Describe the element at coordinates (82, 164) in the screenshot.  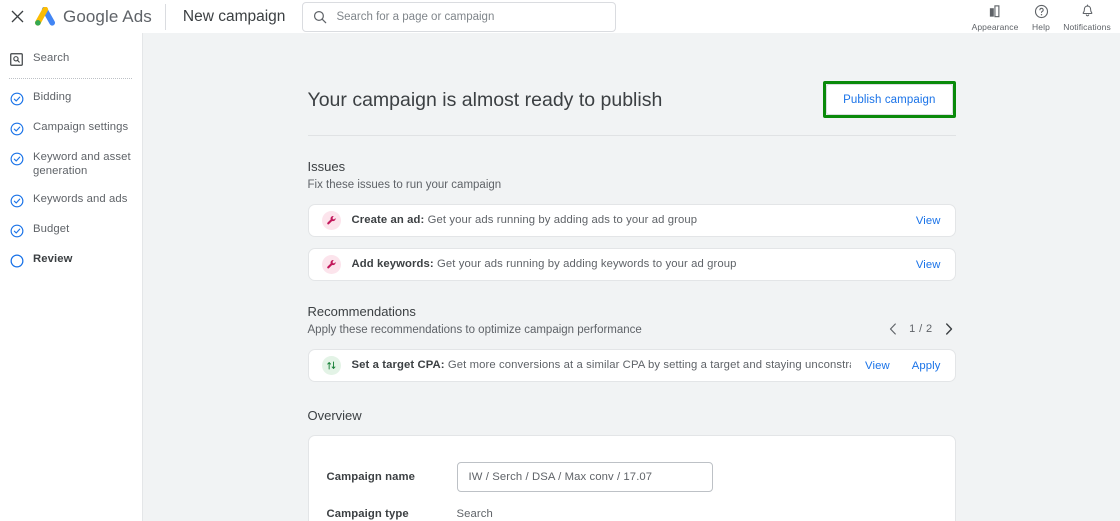
I see `sidebar-item-label: Keyword and asset generation` at that location.